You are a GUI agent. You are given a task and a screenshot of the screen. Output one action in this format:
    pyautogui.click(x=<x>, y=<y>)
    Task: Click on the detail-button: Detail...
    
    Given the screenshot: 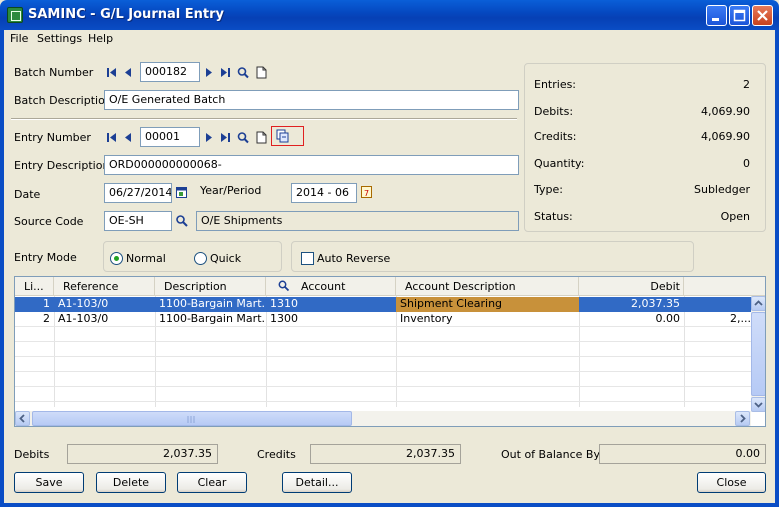 What is the action you would take?
    pyautogui.click(x=317, y=482)
    